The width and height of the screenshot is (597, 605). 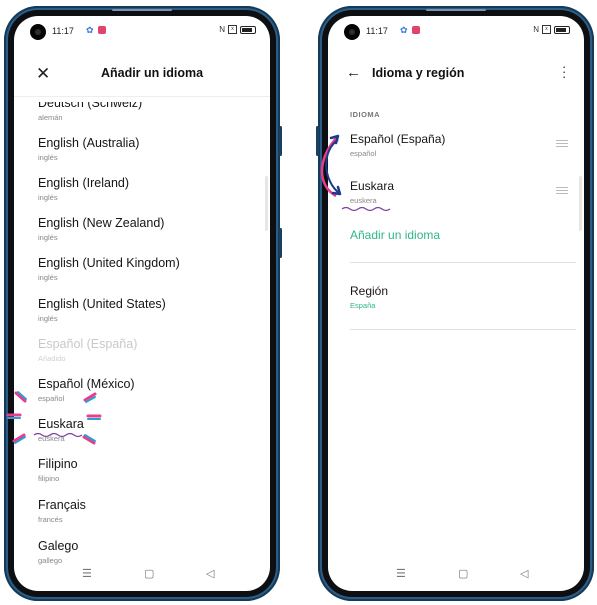 I want to click on header: ✕ Añadir un idioma, so click(x=142, y=74).